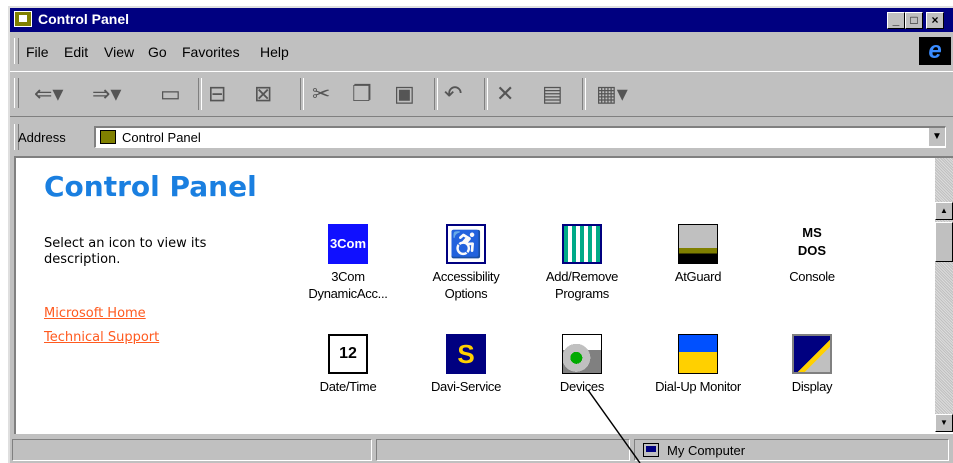  Describe the element at coordinates (108, 137) in the screenshot. I see `control-panel-small-icon` at that location.